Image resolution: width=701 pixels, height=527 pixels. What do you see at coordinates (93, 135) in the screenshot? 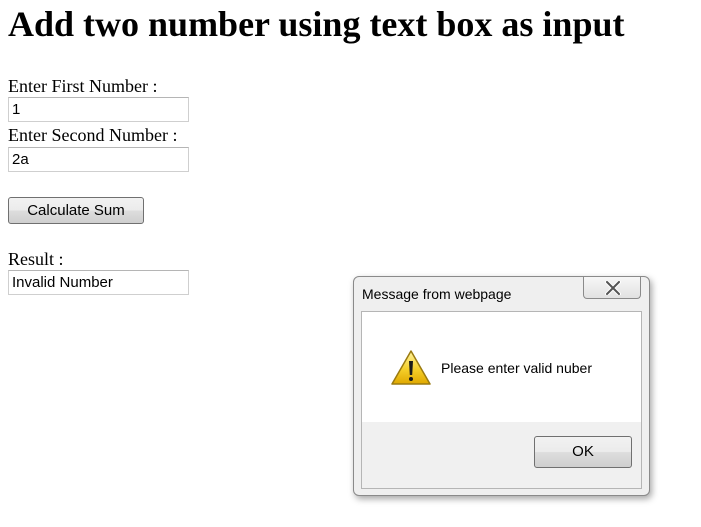
I see `second-number-label: Enter Second Number :` at bounding box center [93, 135].